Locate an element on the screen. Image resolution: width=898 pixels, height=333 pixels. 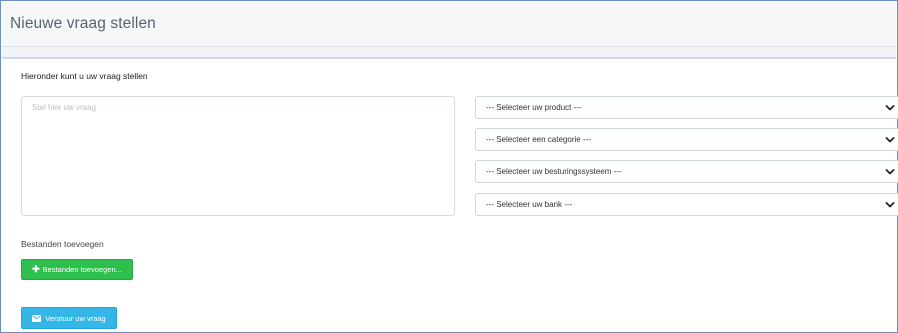
bank-select-label: --- Selecteer uw bank --- is located at coordinates (529, 204).